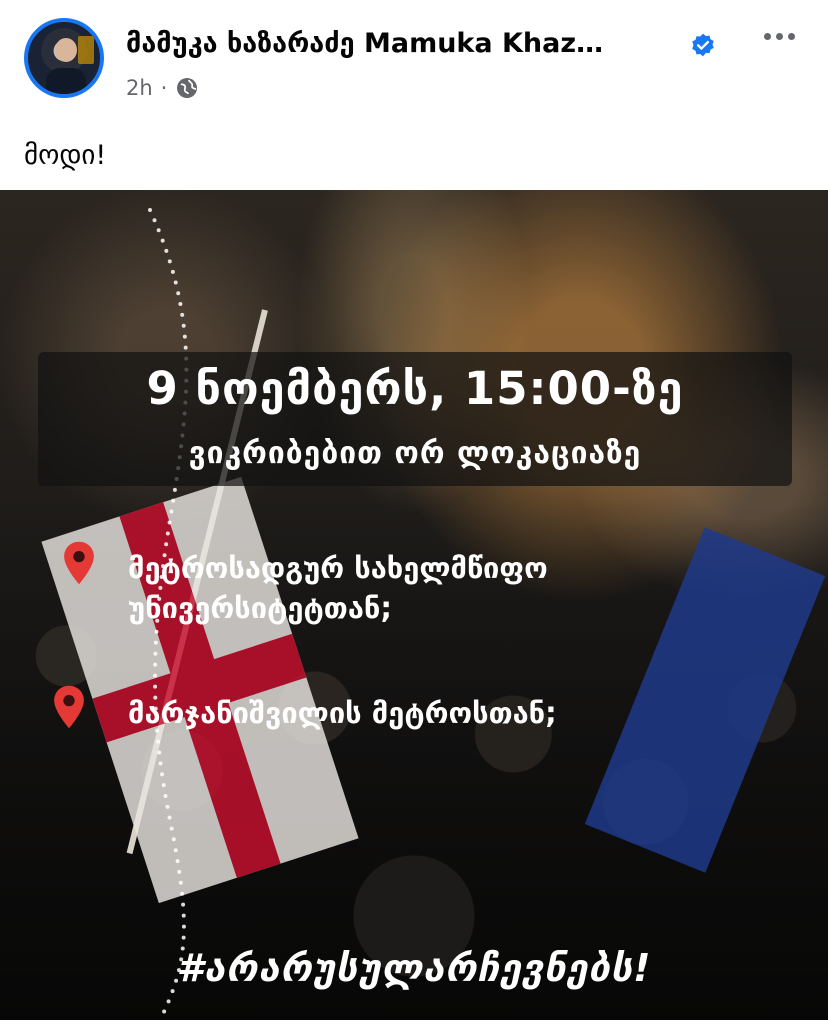 The height and width of the screenshot is (1024, 828). What do you see at coordinates (414, 60) in the screenshot?
I see `post-header: მამუკა ხაზარაძე Mamuka Khaz… 2h ·` at bounding box center [414, 60].